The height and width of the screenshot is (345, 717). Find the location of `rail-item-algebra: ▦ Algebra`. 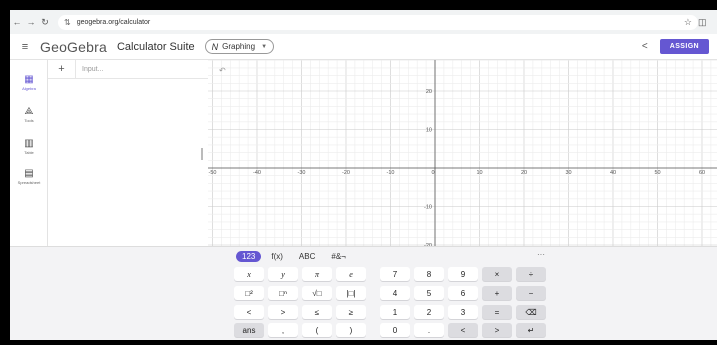

rail-item-algebra: ▦ Algebra is located at coordinates (29, 83).